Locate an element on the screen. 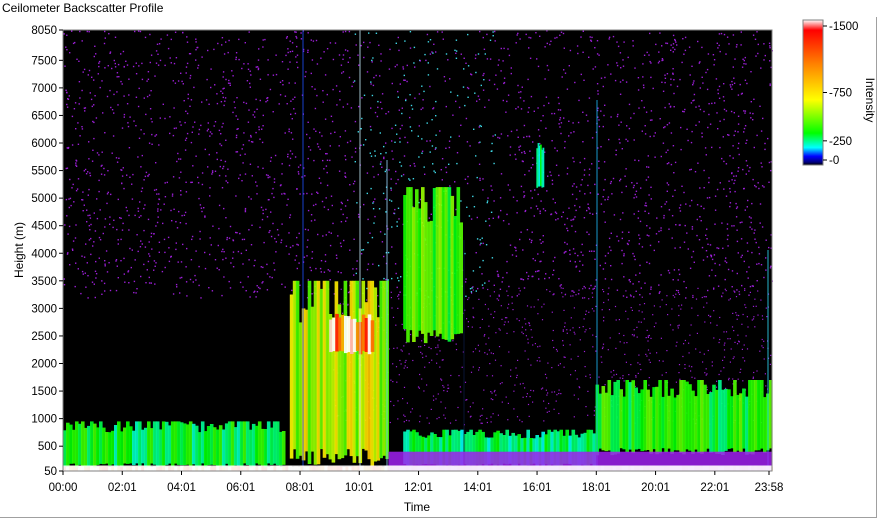 The width and height of the screenshot is (878, 519). y-tick-label: 2500 is located at coordinates (44, 337).